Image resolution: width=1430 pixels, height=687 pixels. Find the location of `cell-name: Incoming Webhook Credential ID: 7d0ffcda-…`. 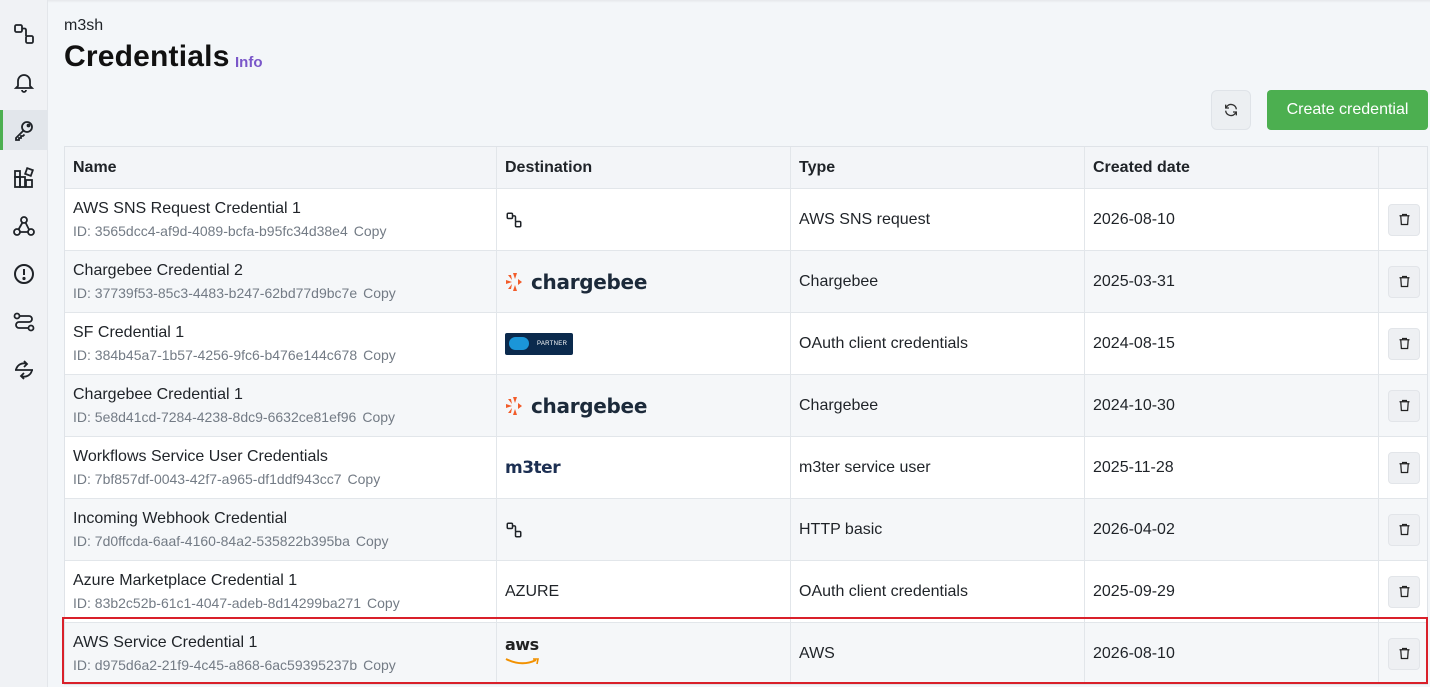

cell-name: Incoming Webhook Credential ID: 7d0ffcda-… is located at coordinates (281, 529).